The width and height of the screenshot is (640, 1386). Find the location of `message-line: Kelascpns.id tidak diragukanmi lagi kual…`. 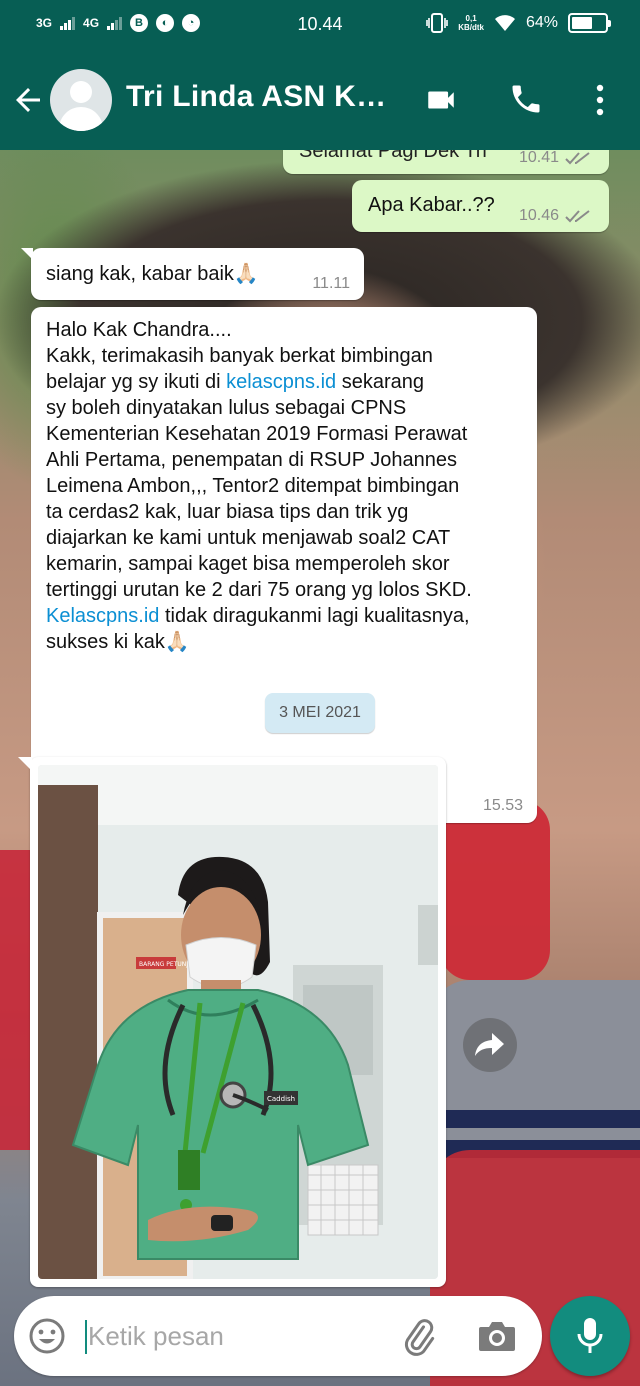

message-line: Kelascpns.id tidak diragukanmi lagi kual… is located at coordinates (288, 616).